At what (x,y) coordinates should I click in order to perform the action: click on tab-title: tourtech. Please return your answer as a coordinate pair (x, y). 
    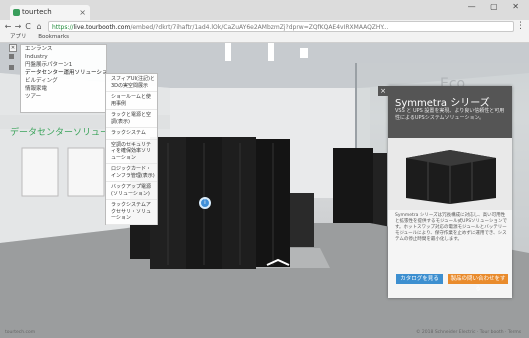
    Looking at the image, I should click on (37, 12).